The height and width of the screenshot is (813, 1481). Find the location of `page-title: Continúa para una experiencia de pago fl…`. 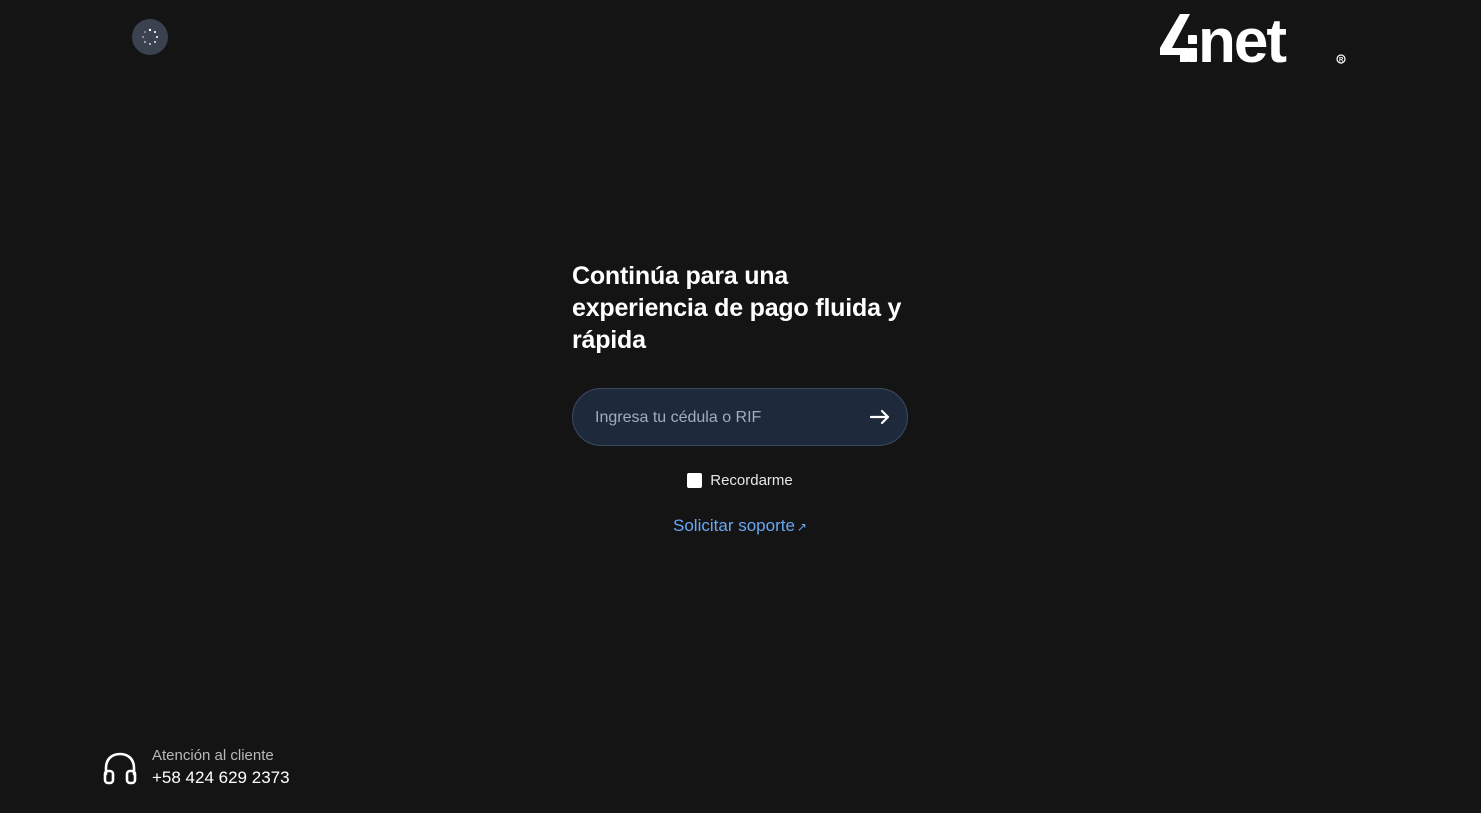

page-title: Continúa para una experiencia de pago fl… is located at coordinates (737, 308).